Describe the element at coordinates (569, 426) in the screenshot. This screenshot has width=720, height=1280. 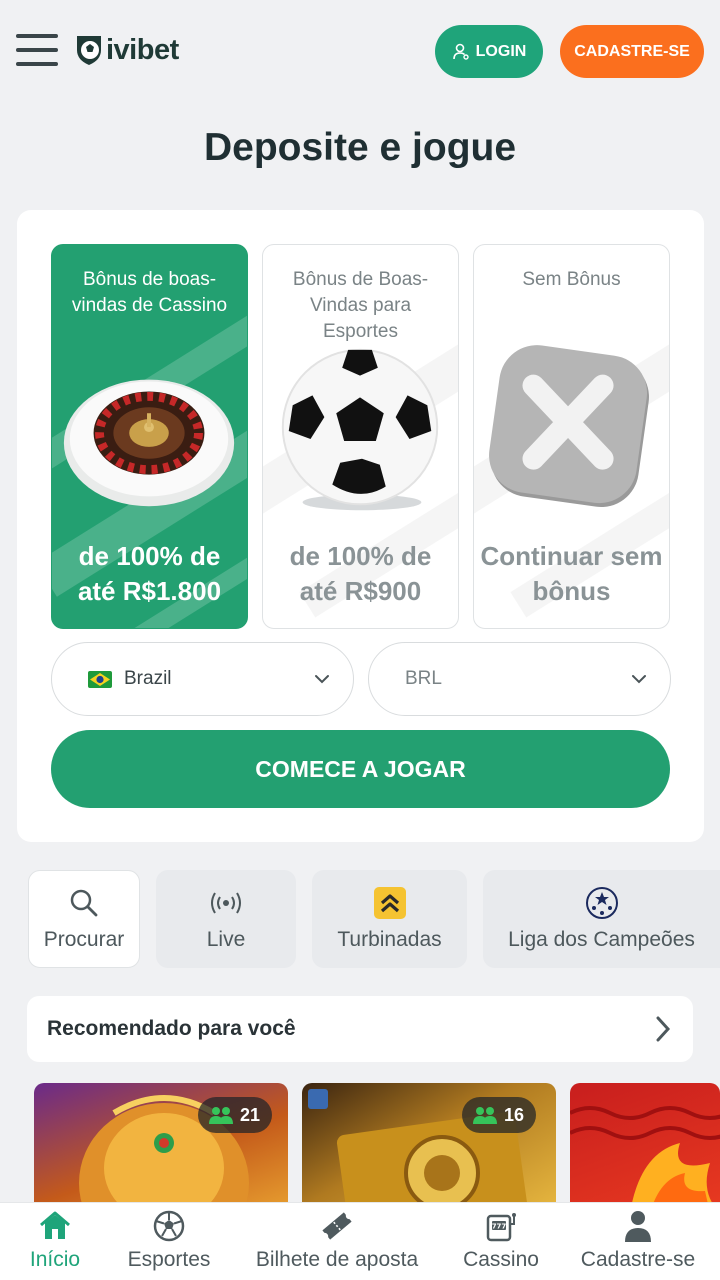
I see `close-x-icon` at that location.